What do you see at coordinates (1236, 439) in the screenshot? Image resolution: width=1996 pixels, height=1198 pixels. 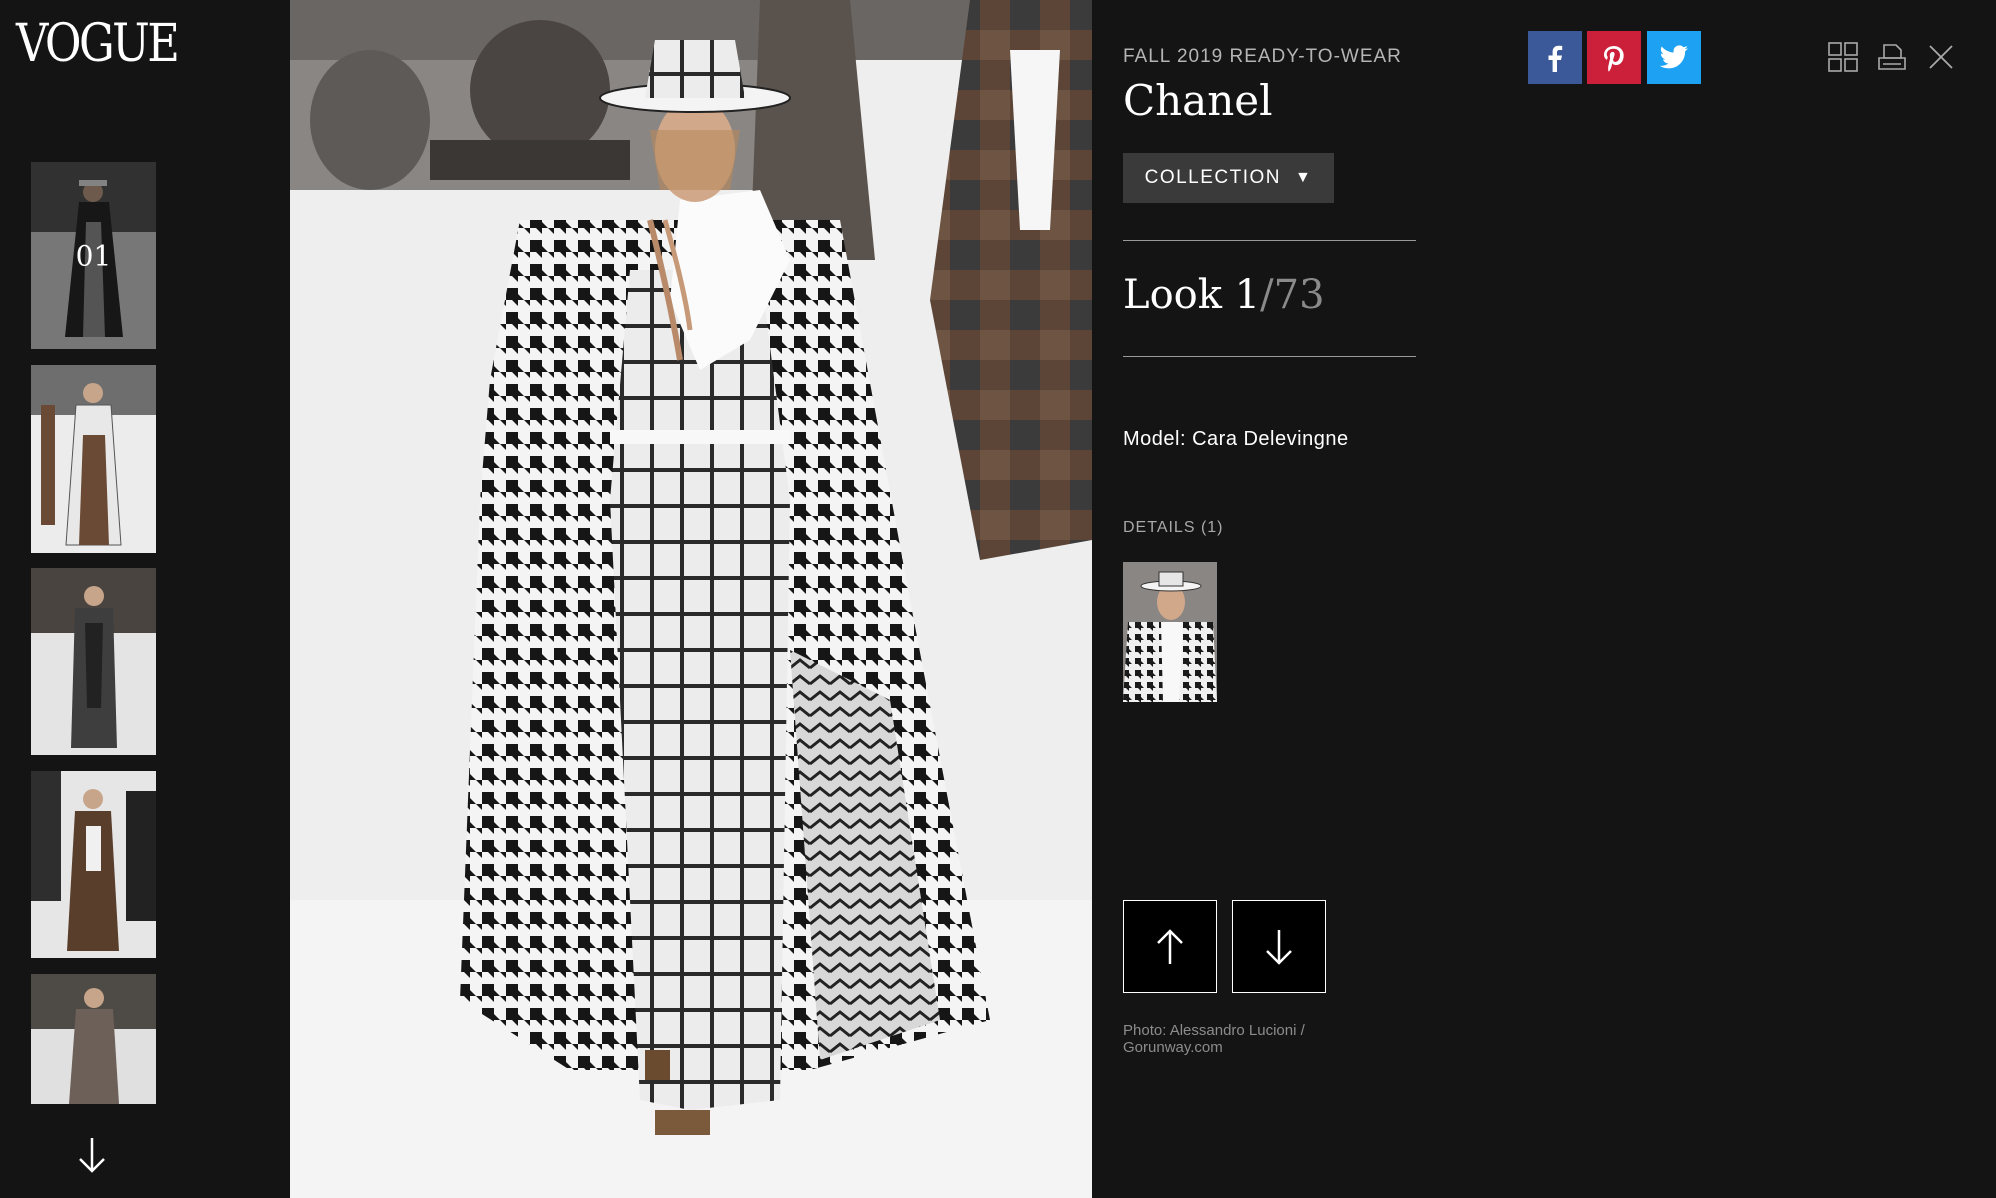 I see `model-name: Model: Cara Delevingne` at bounding box center [1236, 439].